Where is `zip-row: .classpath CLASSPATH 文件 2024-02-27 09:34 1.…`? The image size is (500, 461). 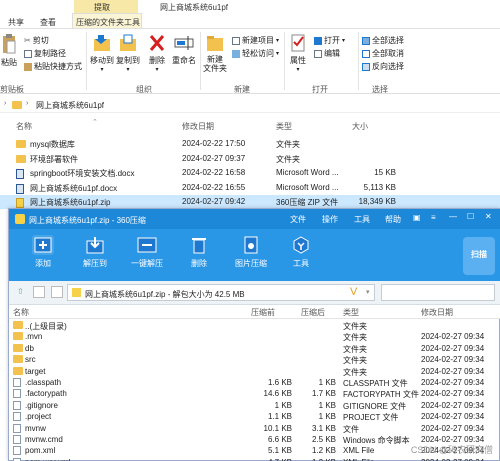 zip-row: .classpath CLASSPATH 文件 2024-02-27 09:34 1.… is located at coordinates (254, 383).